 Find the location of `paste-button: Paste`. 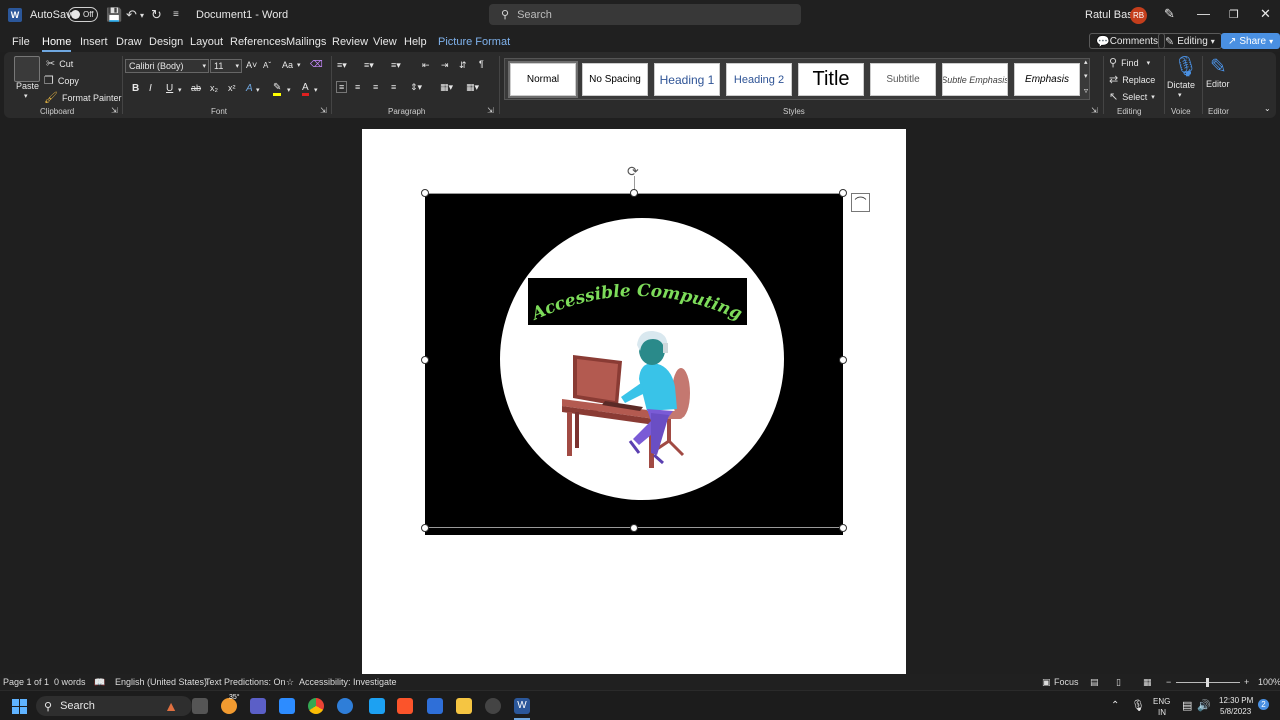

paste-button: Paste is located at coordinates (27, 86).